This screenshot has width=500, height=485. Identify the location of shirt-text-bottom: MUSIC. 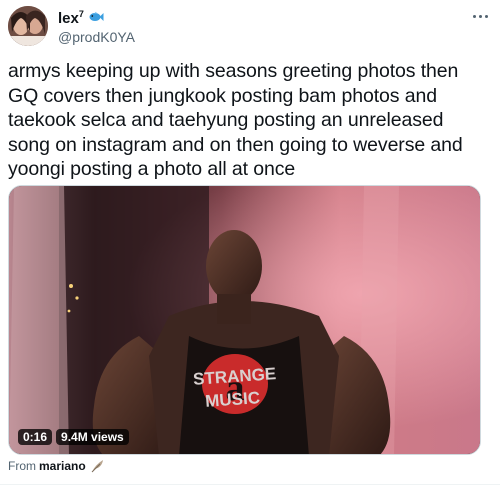
(233, 399).